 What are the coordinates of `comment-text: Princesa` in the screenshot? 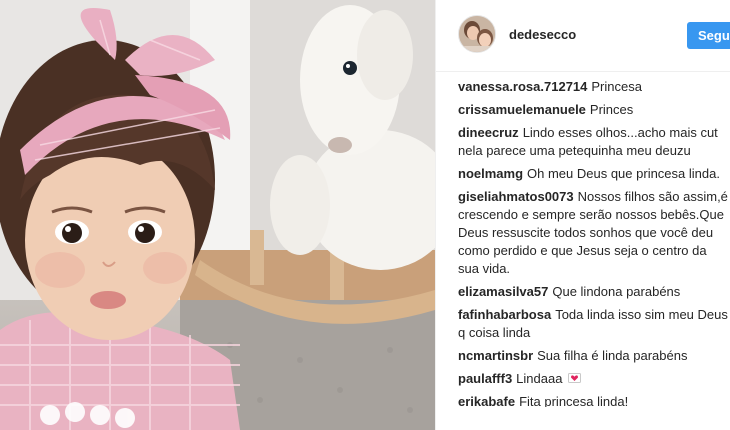 It's located at (616, 86).